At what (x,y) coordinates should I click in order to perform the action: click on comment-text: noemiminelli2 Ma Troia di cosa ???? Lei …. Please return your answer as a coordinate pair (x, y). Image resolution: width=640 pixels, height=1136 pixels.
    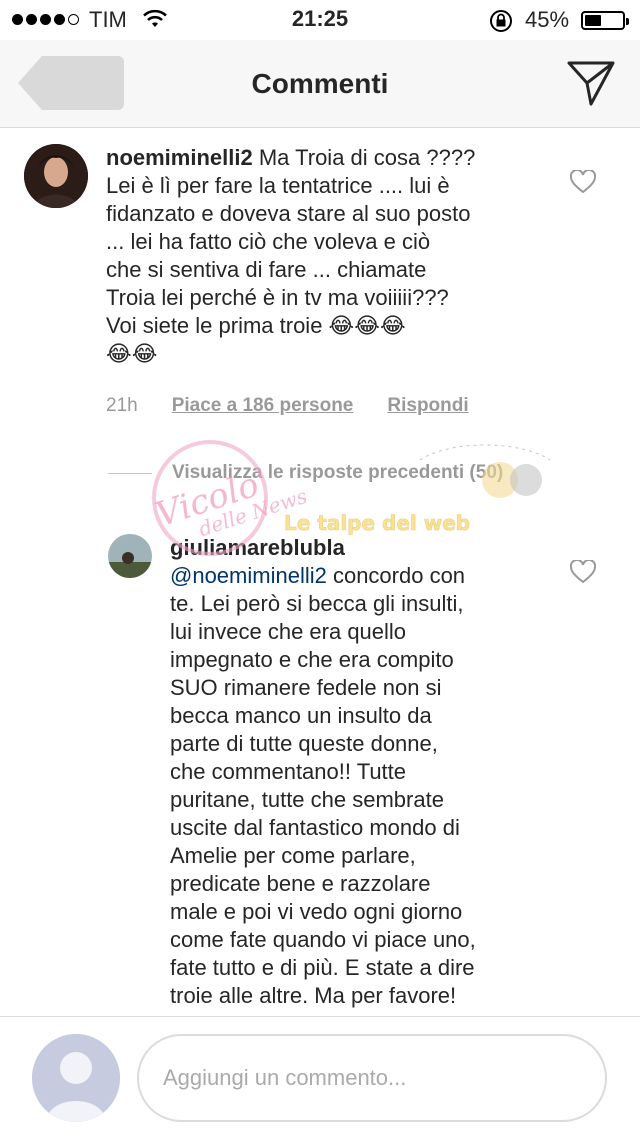
    Looking at the image, I should click on (291, 255).